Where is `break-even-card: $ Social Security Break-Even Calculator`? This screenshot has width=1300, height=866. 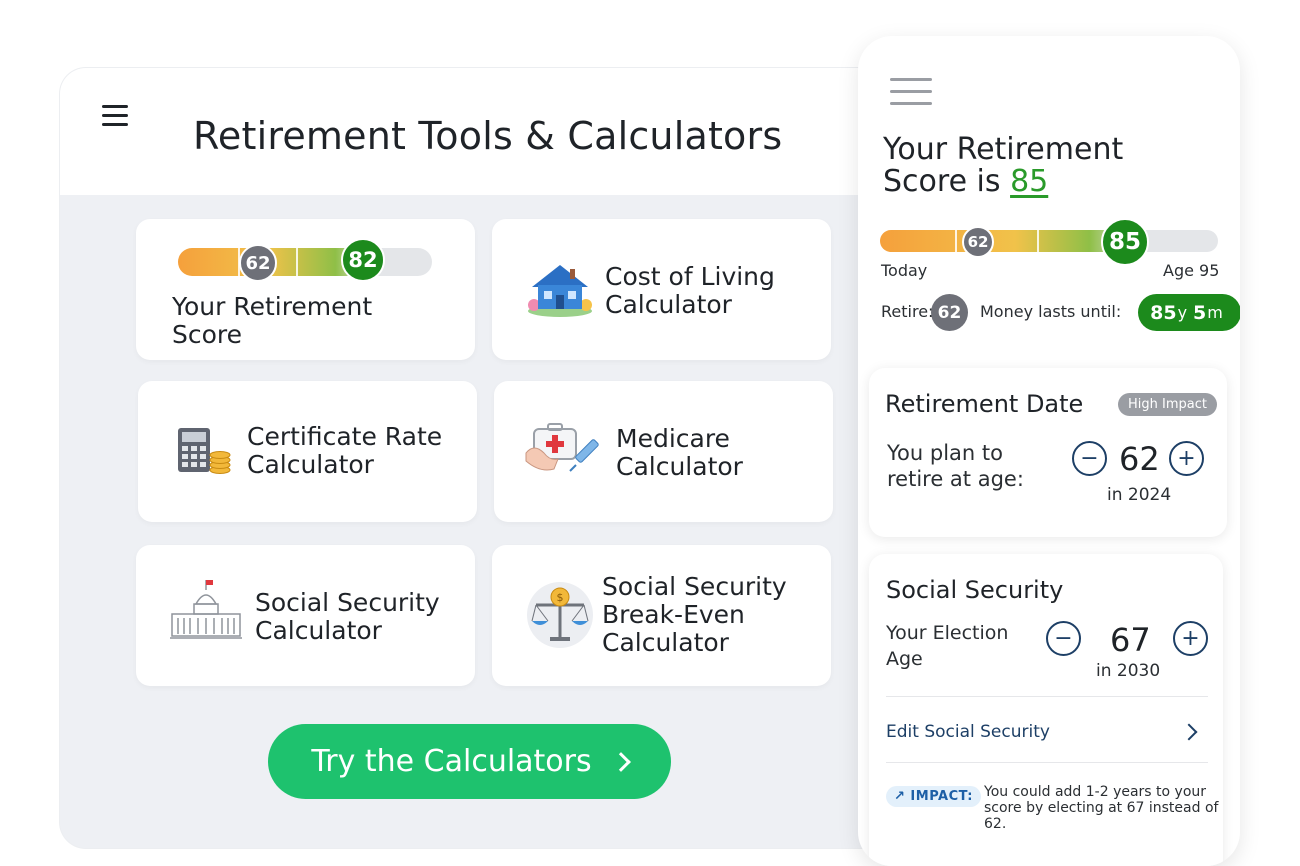
break-even-card: $ Social Security Break-Even Calculator is located at coordinates (661, 615).